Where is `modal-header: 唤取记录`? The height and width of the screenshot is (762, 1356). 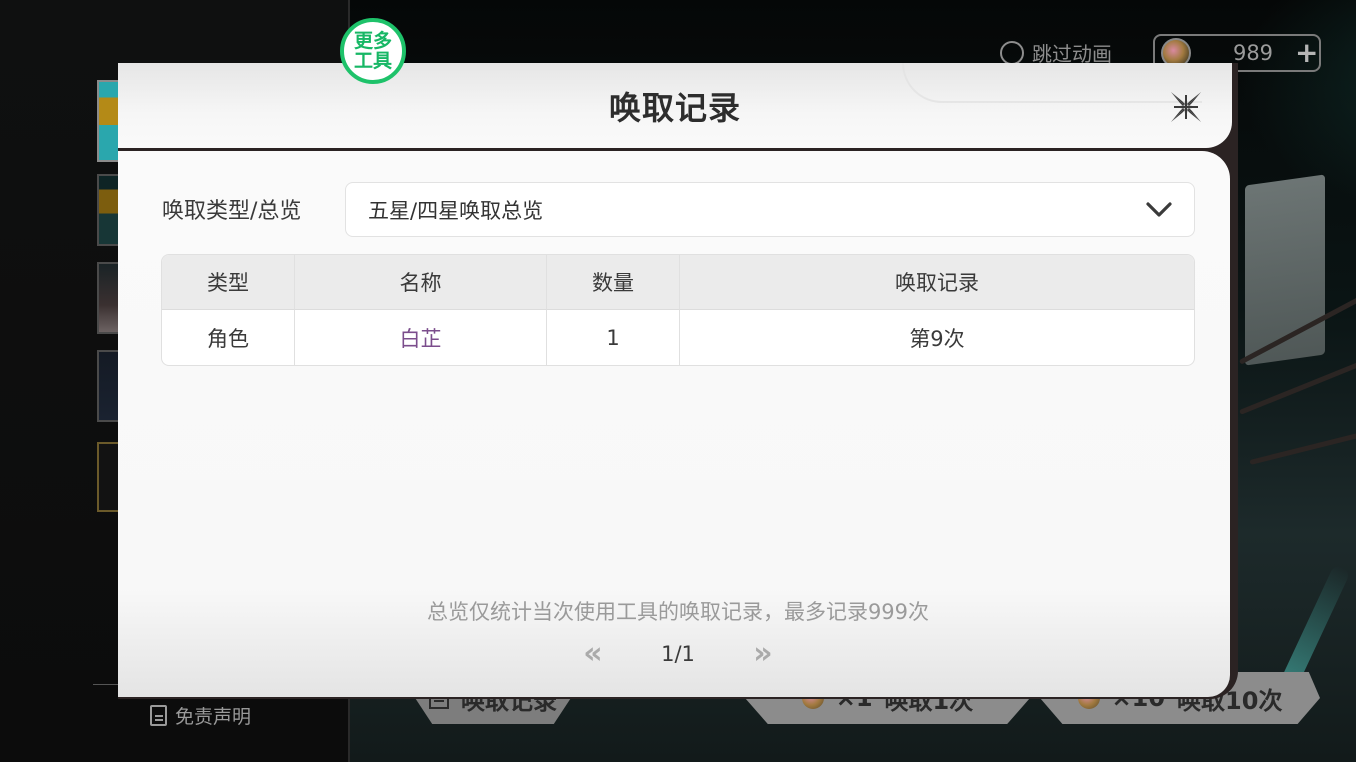 modal-header: 唤取记录 is located at coordinates (675, 105).